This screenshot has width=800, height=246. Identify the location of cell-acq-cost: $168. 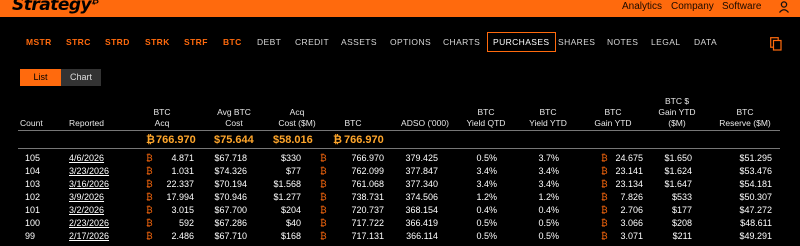
(290, 236).